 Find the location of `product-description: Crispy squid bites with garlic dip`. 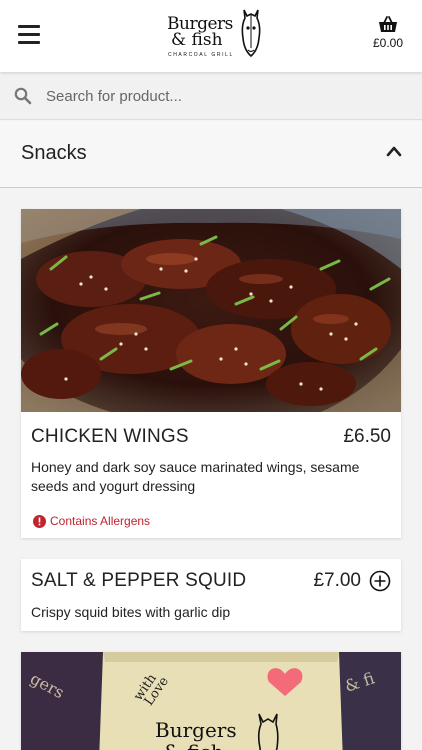

product-description: Crispy squid bites with garlic dip is located at coordinates (131, 612).